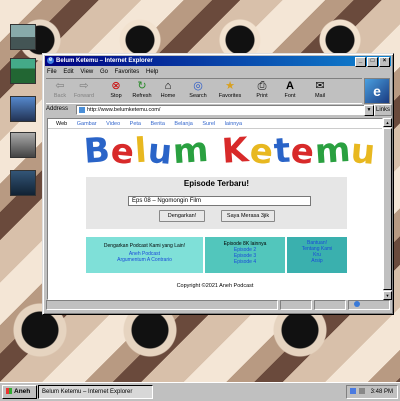  Describe the element at coordinates (360, 62) in the screenshot. I see `minimize-button: _` at that location.